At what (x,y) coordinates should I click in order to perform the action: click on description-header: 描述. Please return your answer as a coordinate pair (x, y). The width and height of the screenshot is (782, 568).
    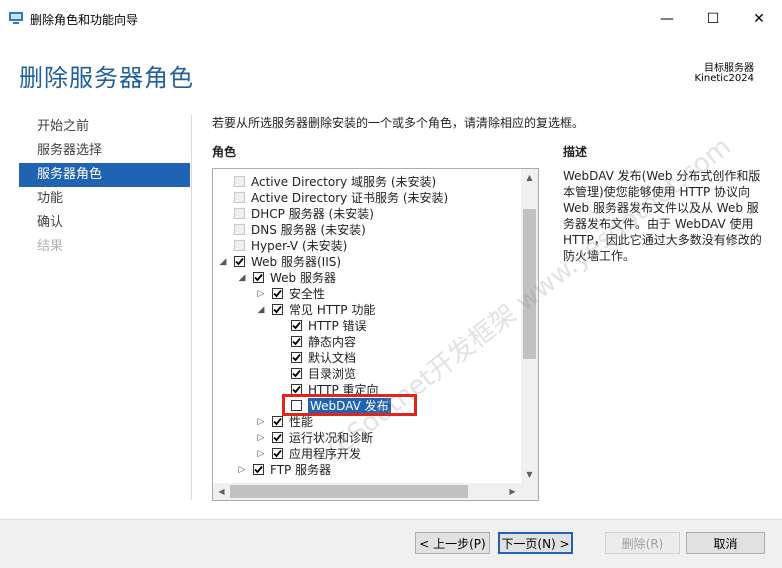
    Looking at the image, I should click on (575, 152).